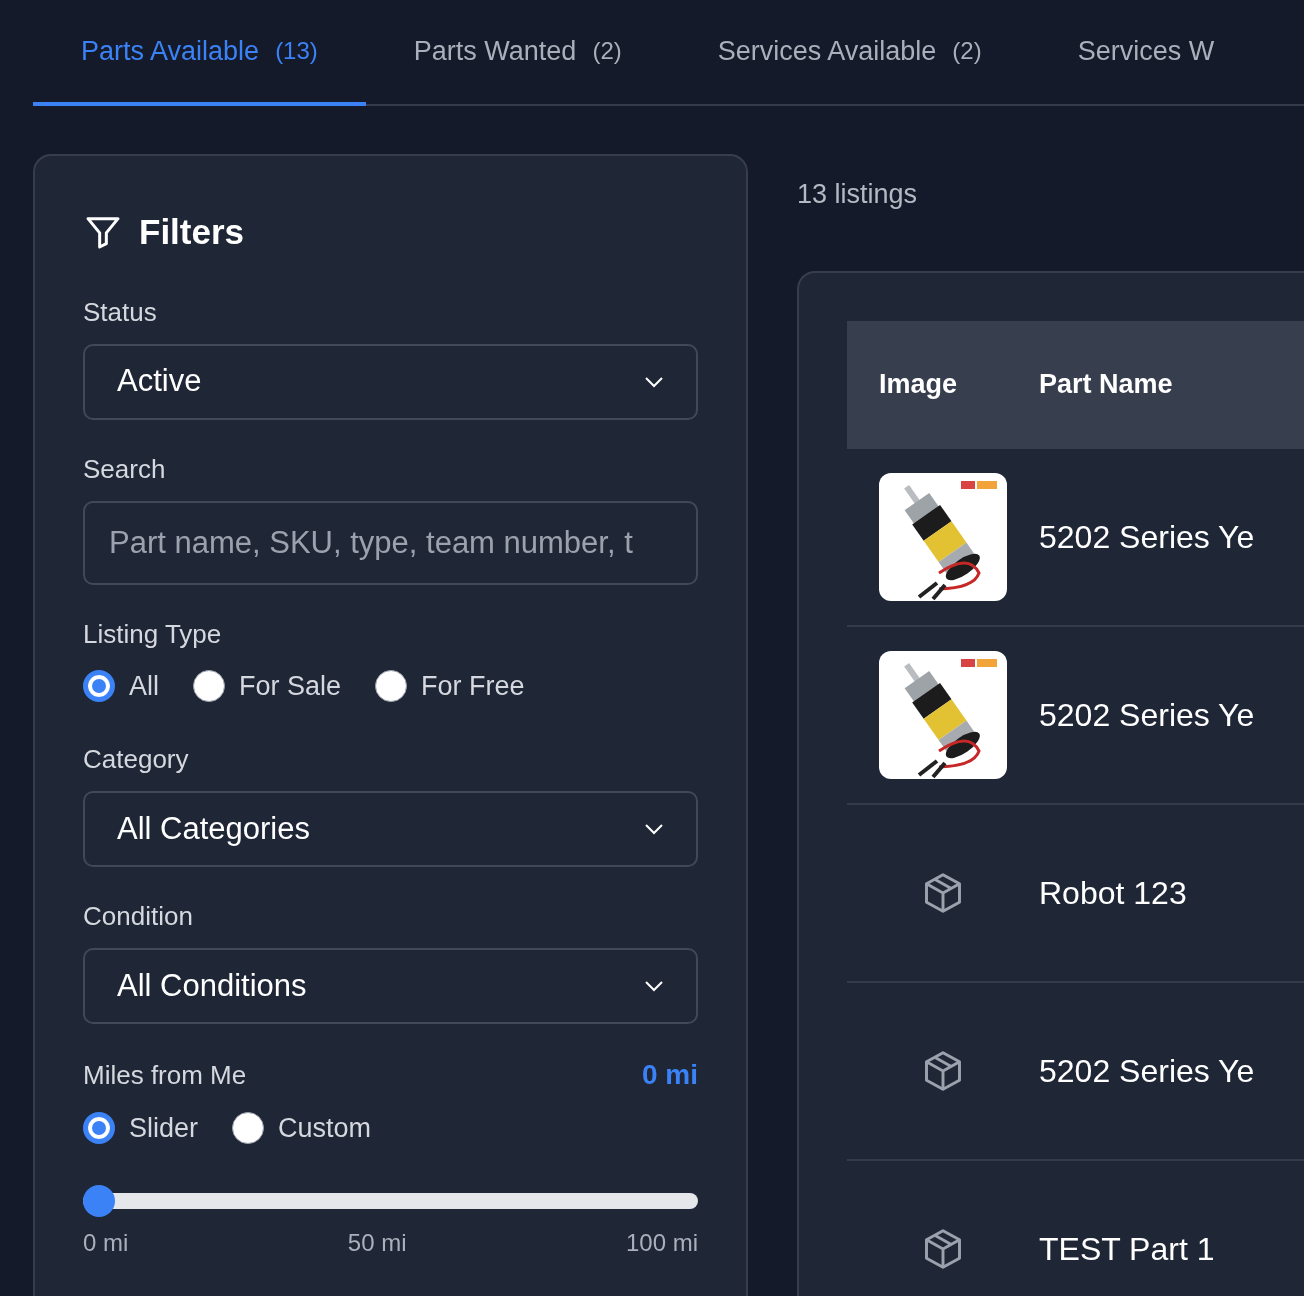  I want to click on tab: Parts Available (13), so click(199, 53).